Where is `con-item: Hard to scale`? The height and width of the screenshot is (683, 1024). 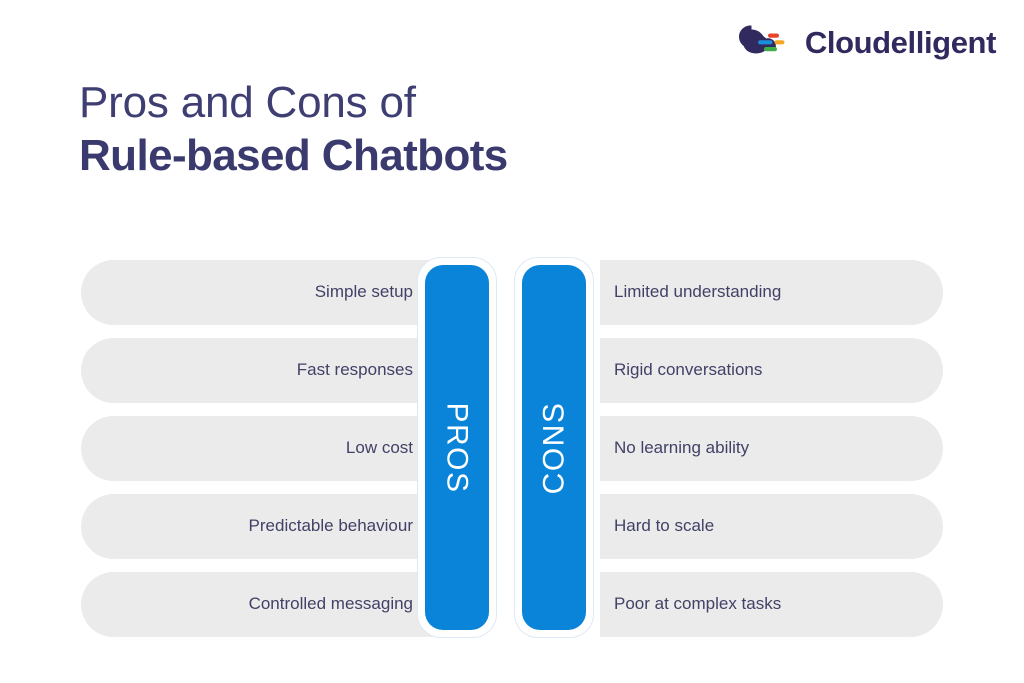 con-item: Hard to scale is located at coordinates (771, 526).